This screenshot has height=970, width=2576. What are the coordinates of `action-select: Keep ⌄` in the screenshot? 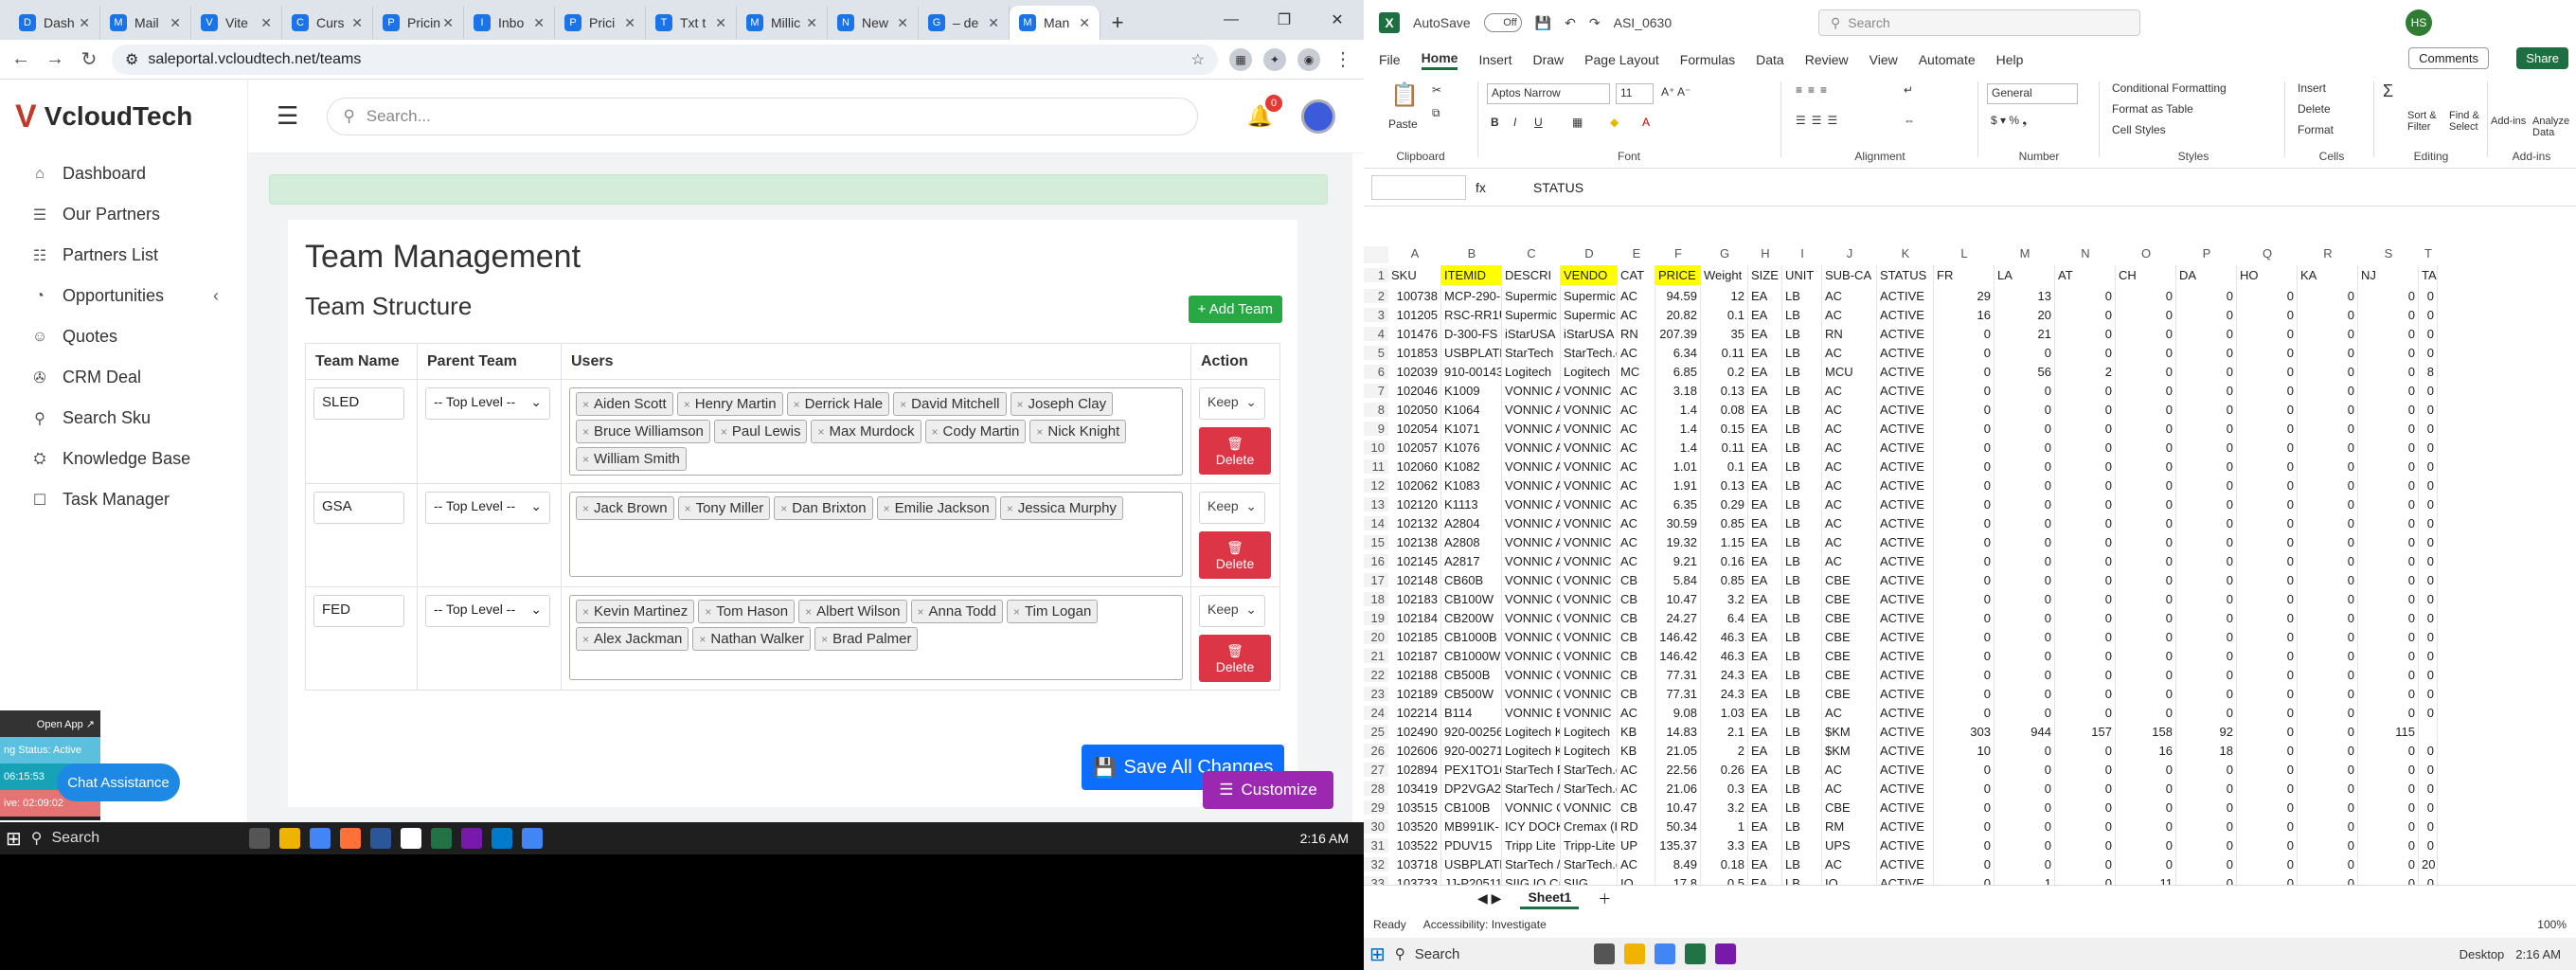 It's located at (1232, 611).